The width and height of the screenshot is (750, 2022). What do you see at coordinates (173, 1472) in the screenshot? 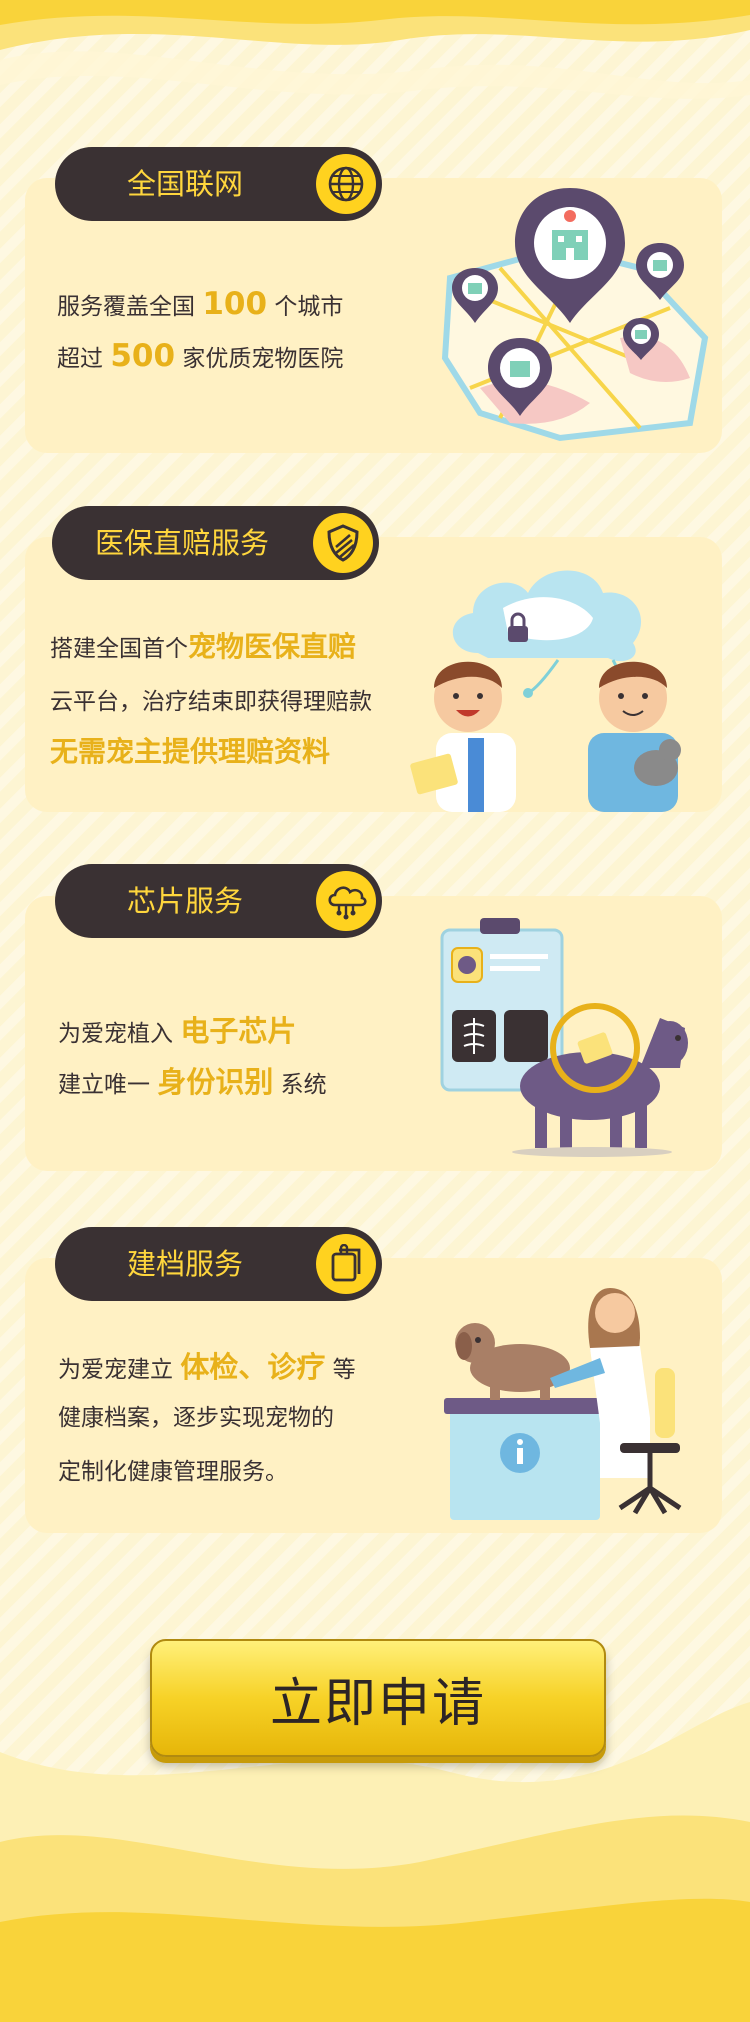
I see `records-line-3: 定制化健康管理服务。` at bounding box center [173, 1472].